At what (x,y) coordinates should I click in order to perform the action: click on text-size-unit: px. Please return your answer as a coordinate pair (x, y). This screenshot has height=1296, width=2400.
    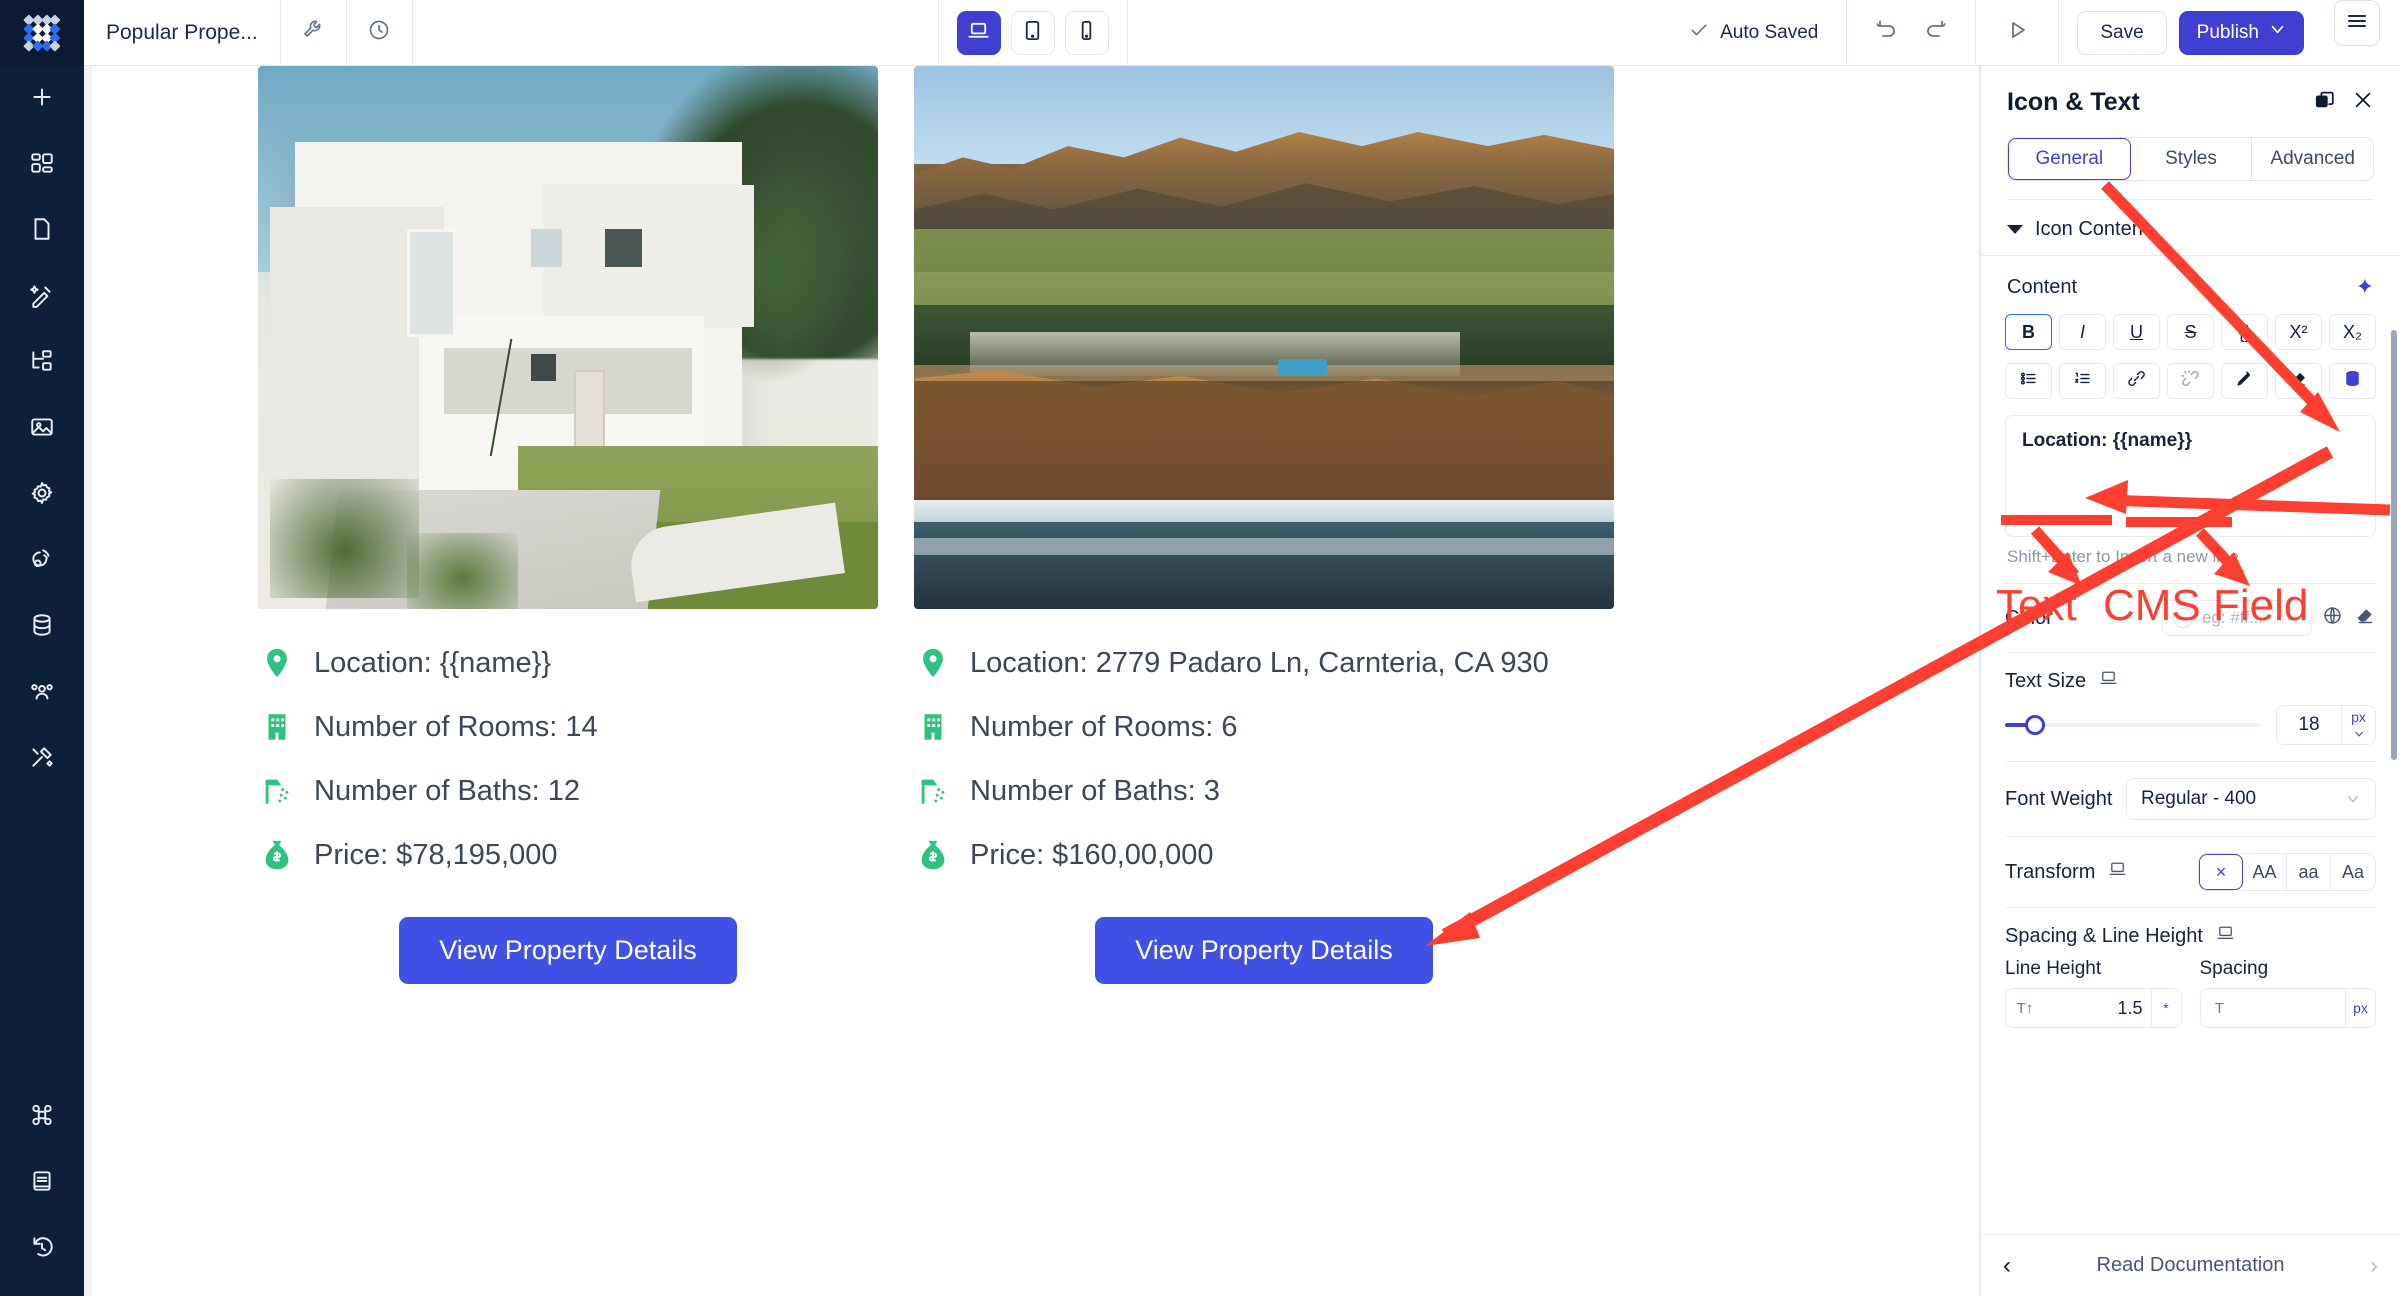
    Looking at the image, I should click on (2358, 725).